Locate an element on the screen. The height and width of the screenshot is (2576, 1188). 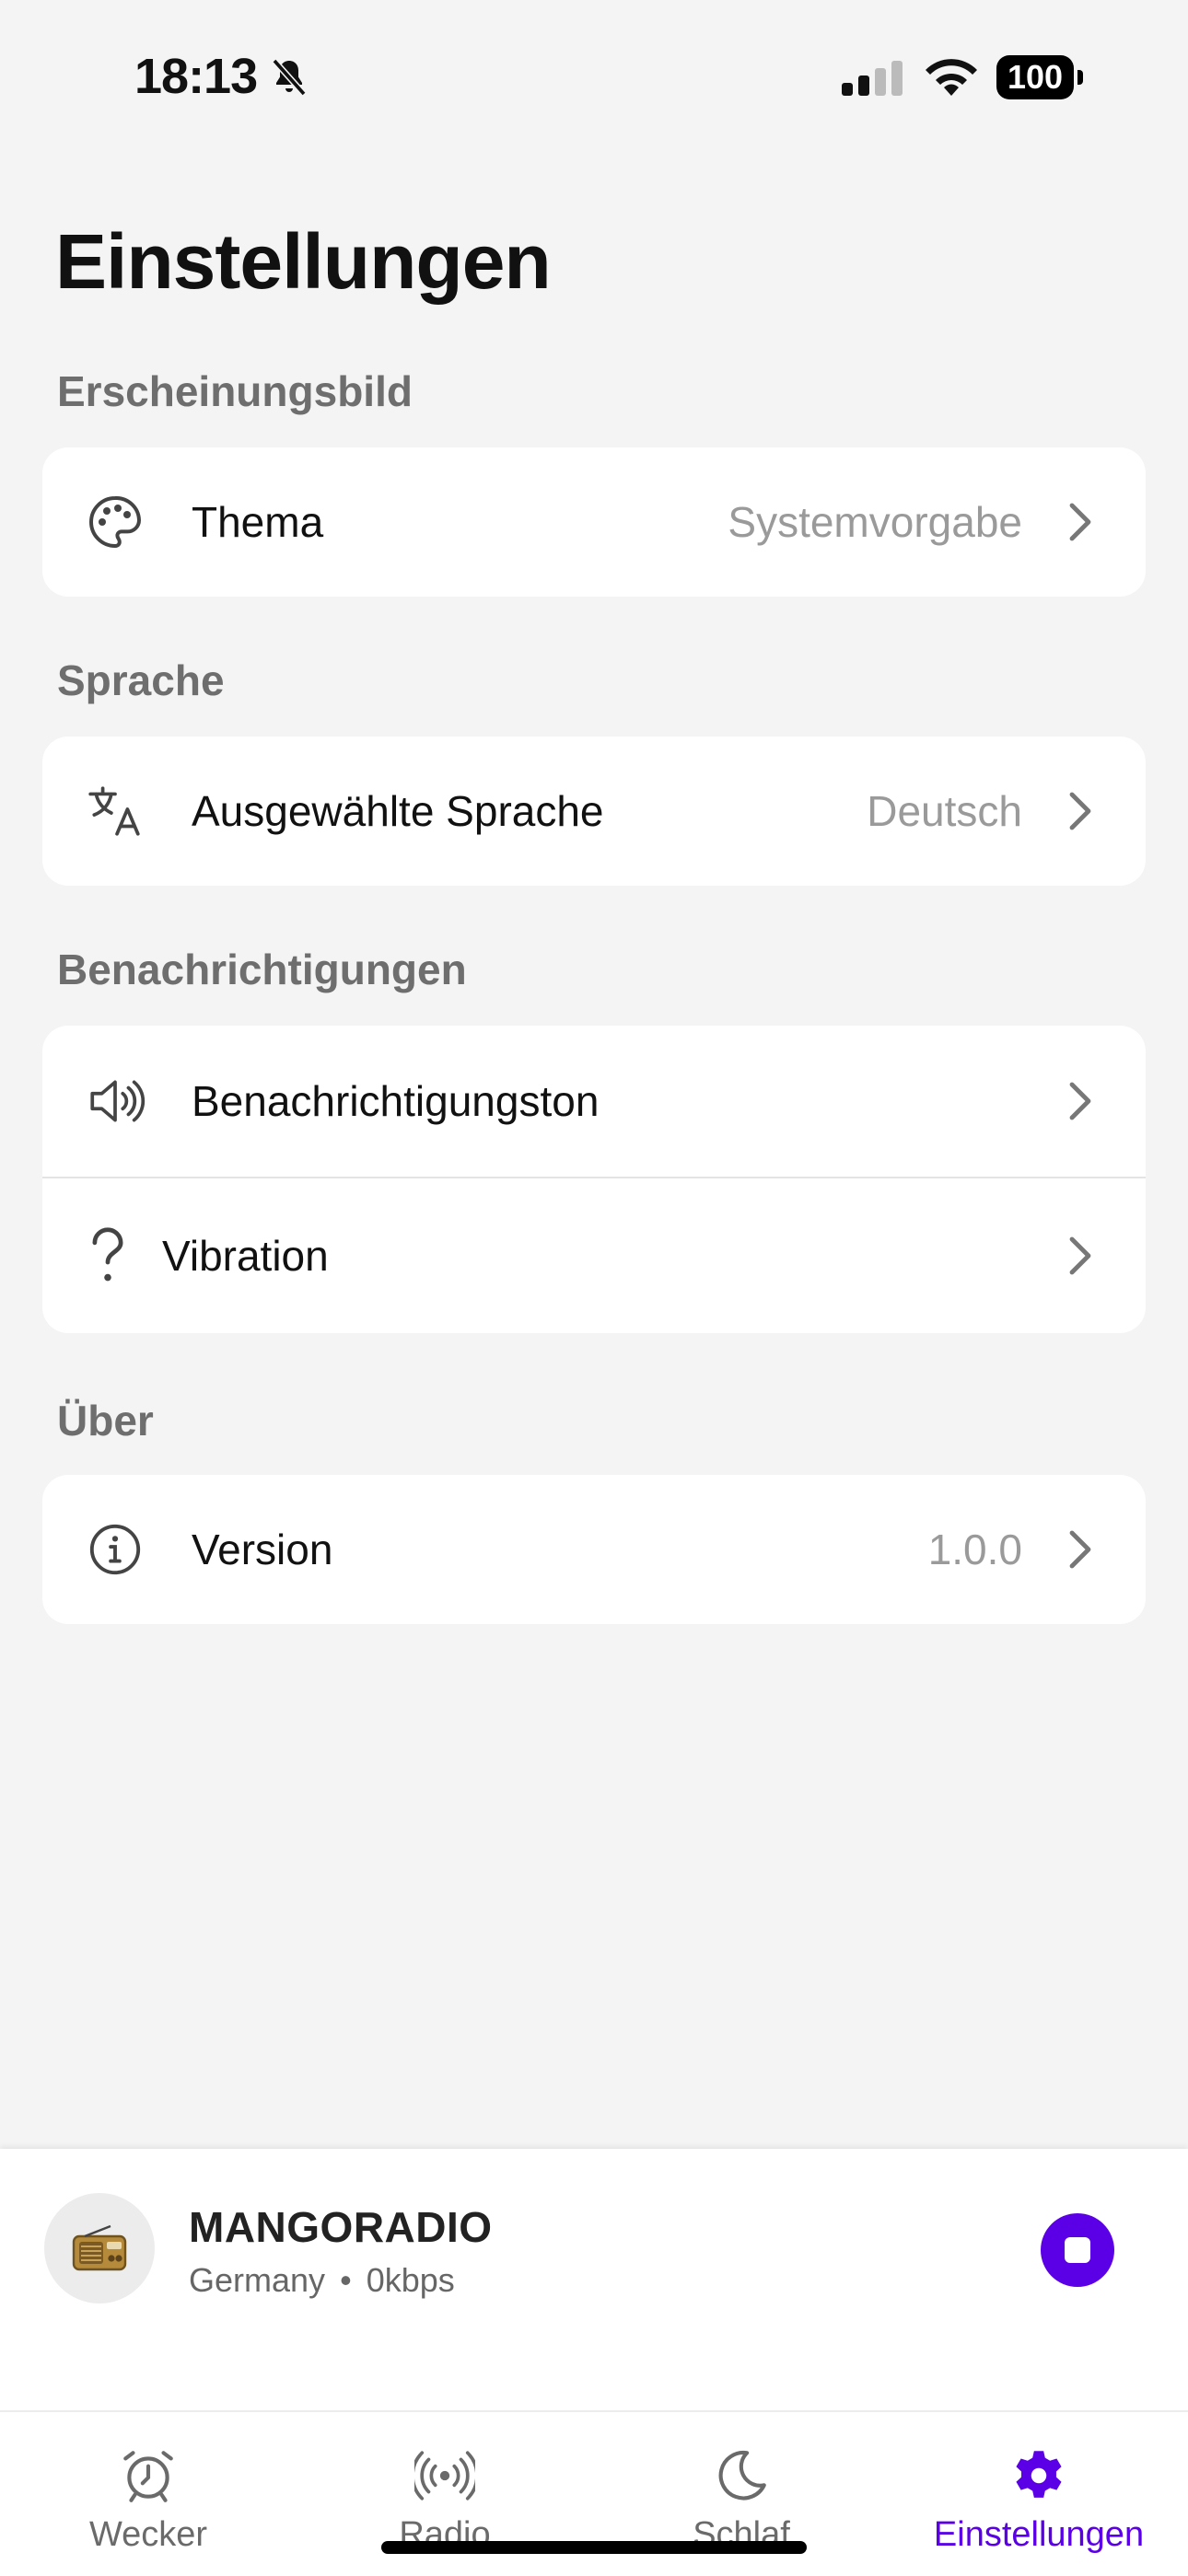
station-name: MANGORADIO is located at coordinates (341, 2227).